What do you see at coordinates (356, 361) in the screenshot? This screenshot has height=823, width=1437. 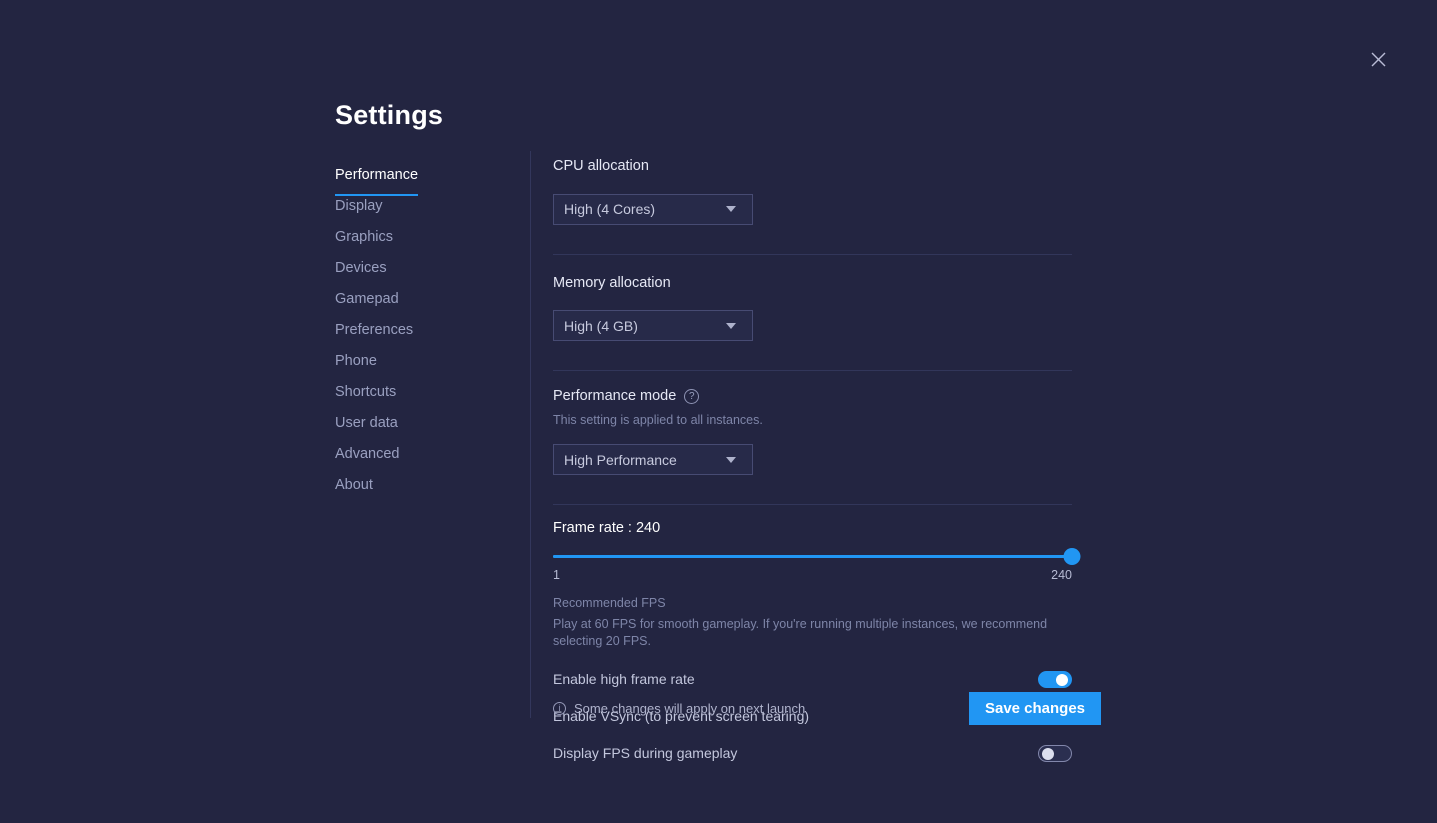 I see `sidebar-item-label: Phone` at bounding box center [356, 361].